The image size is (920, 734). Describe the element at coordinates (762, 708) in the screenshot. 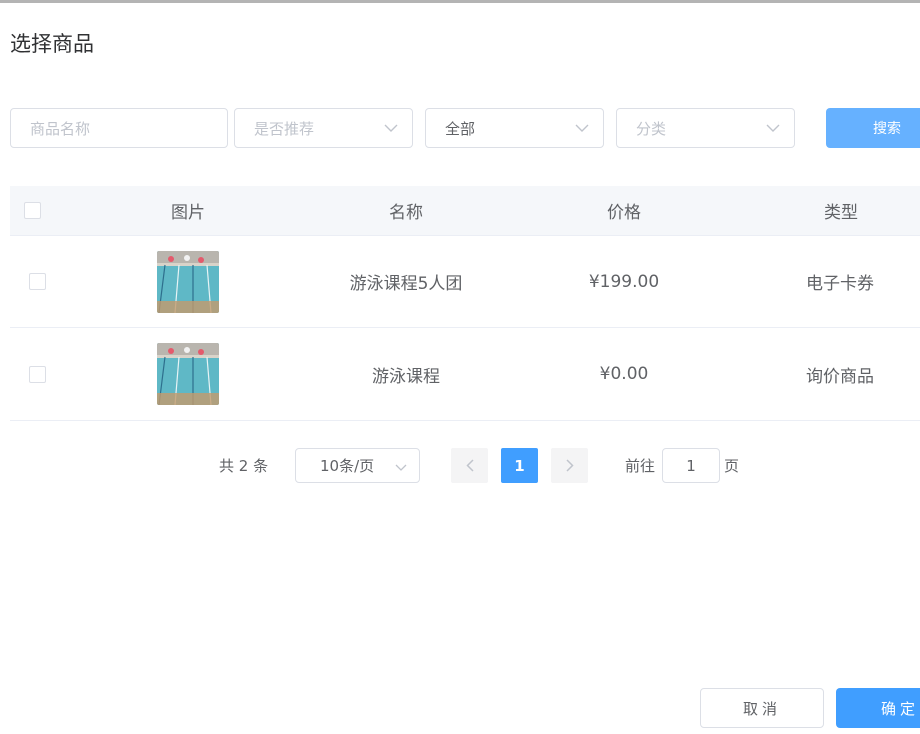

I see `cancel-button: 取消` at that location.